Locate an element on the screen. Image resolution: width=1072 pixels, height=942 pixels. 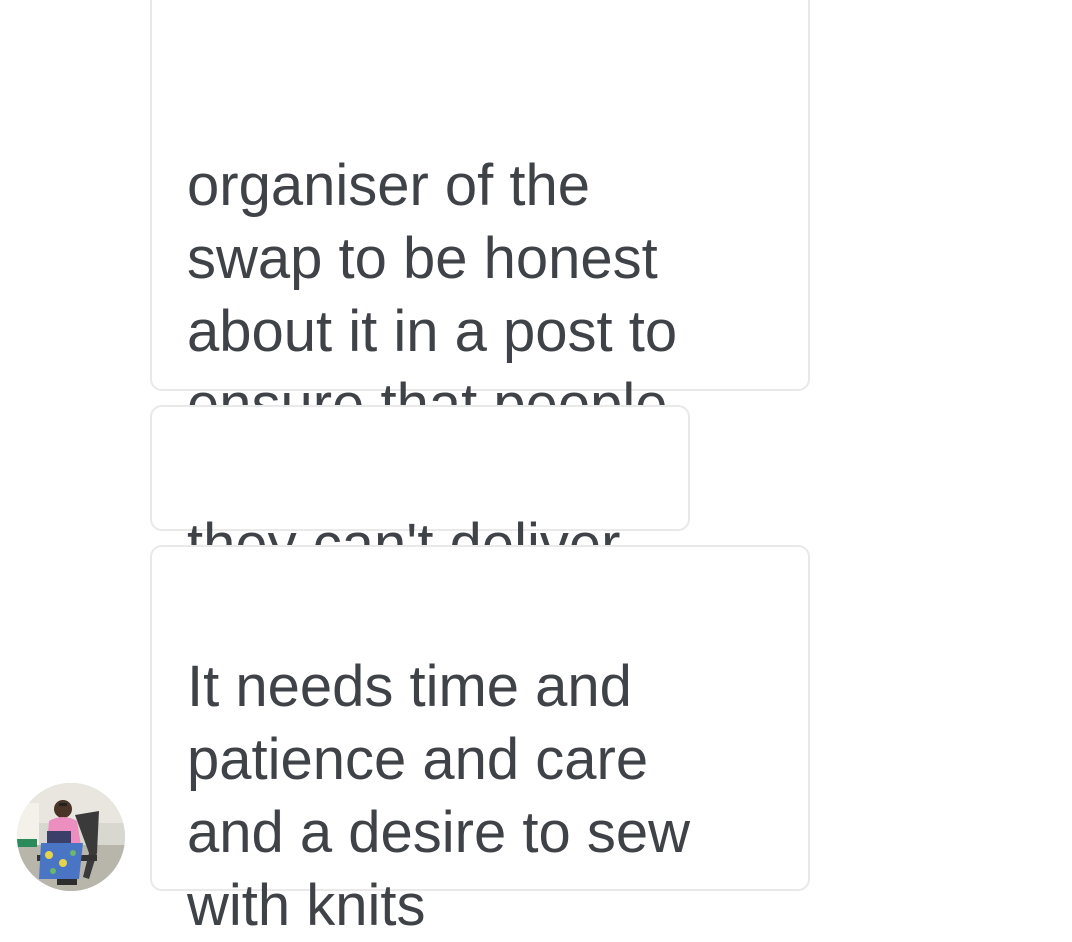
sender-avatar is located at coordinates (71, 837).